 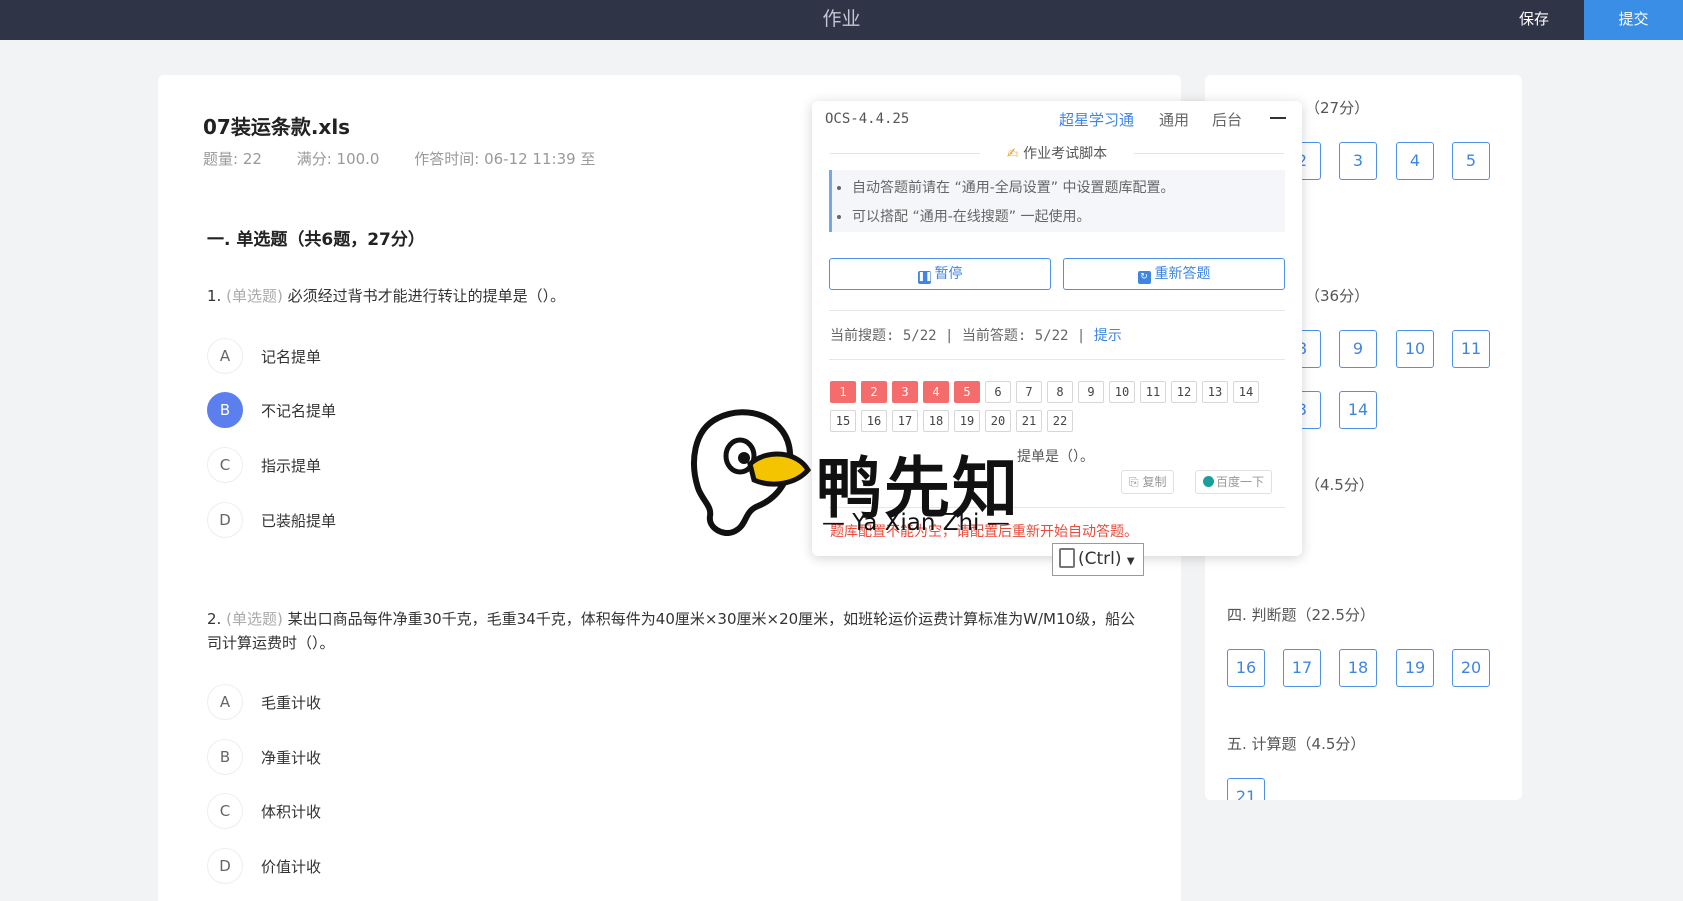 I want to click on answer-status-cell: 11, so click(x=1153, y=392).